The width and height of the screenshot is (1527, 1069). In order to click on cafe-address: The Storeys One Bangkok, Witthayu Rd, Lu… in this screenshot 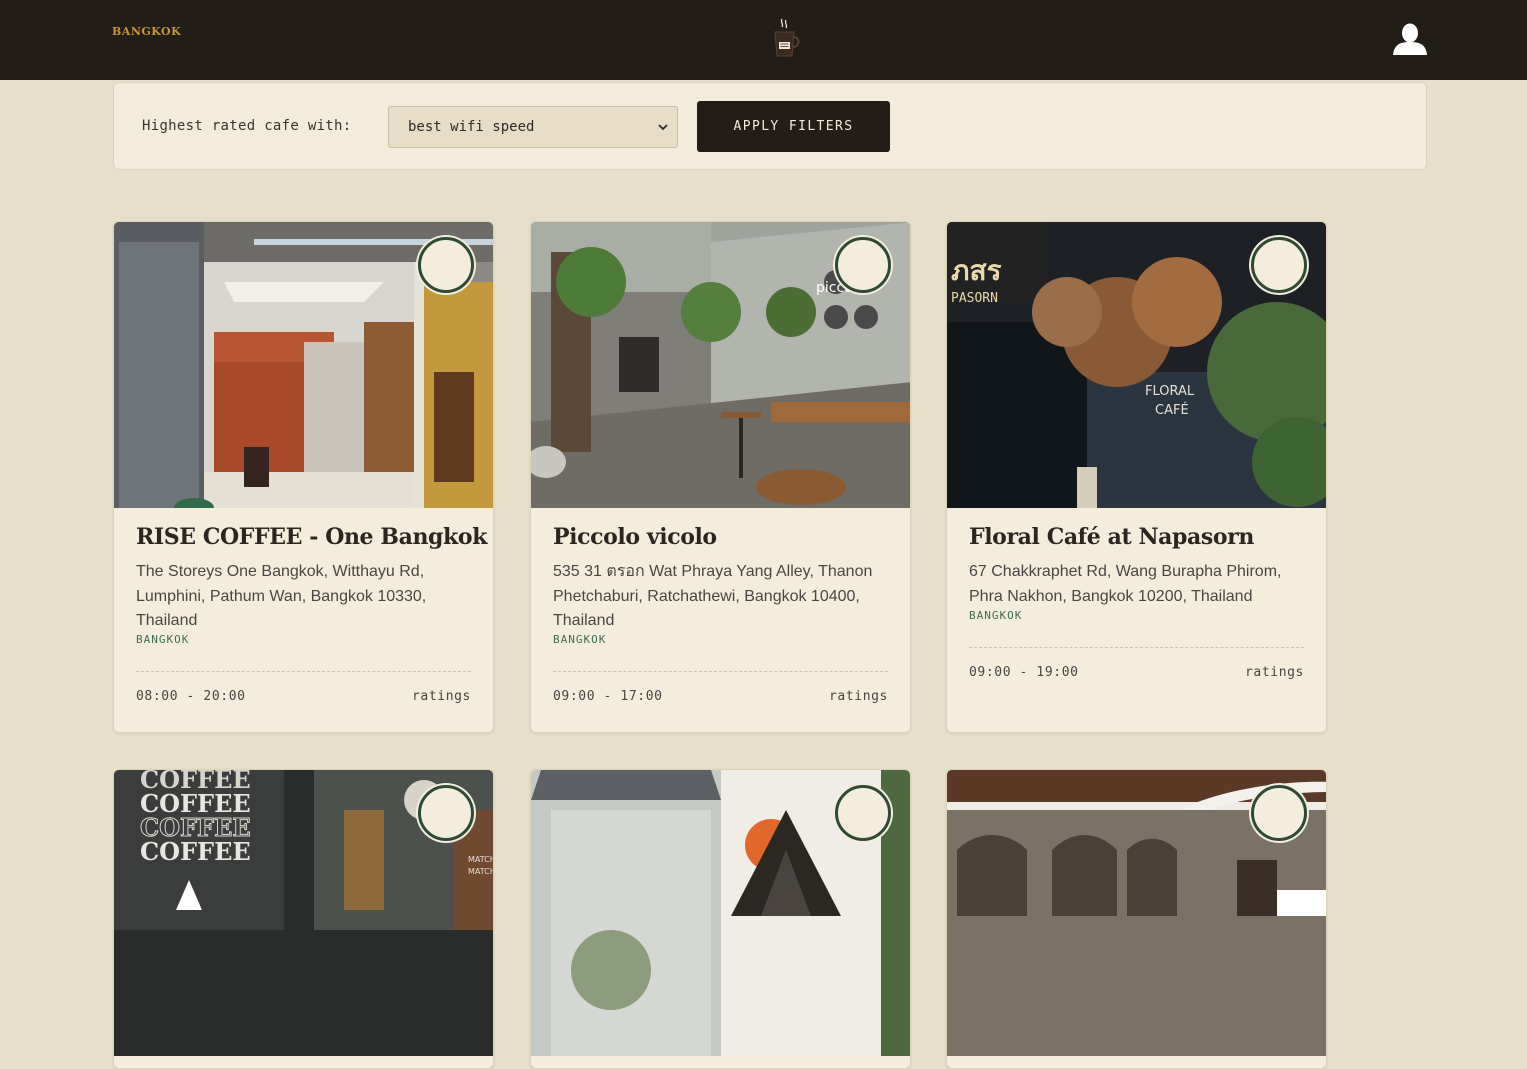, I will do `click(281, 596)`.